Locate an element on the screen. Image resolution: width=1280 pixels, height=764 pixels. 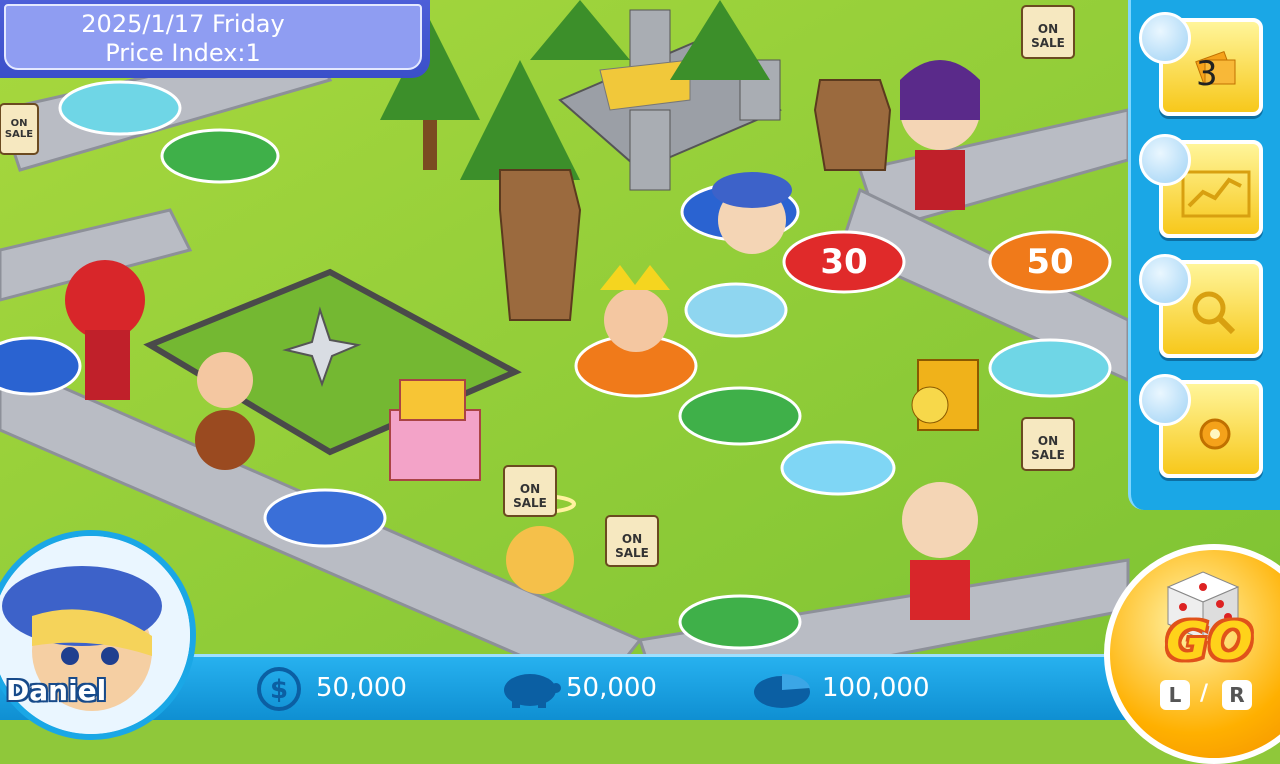
pie-chart-icon is located at coordinates (782, 690).